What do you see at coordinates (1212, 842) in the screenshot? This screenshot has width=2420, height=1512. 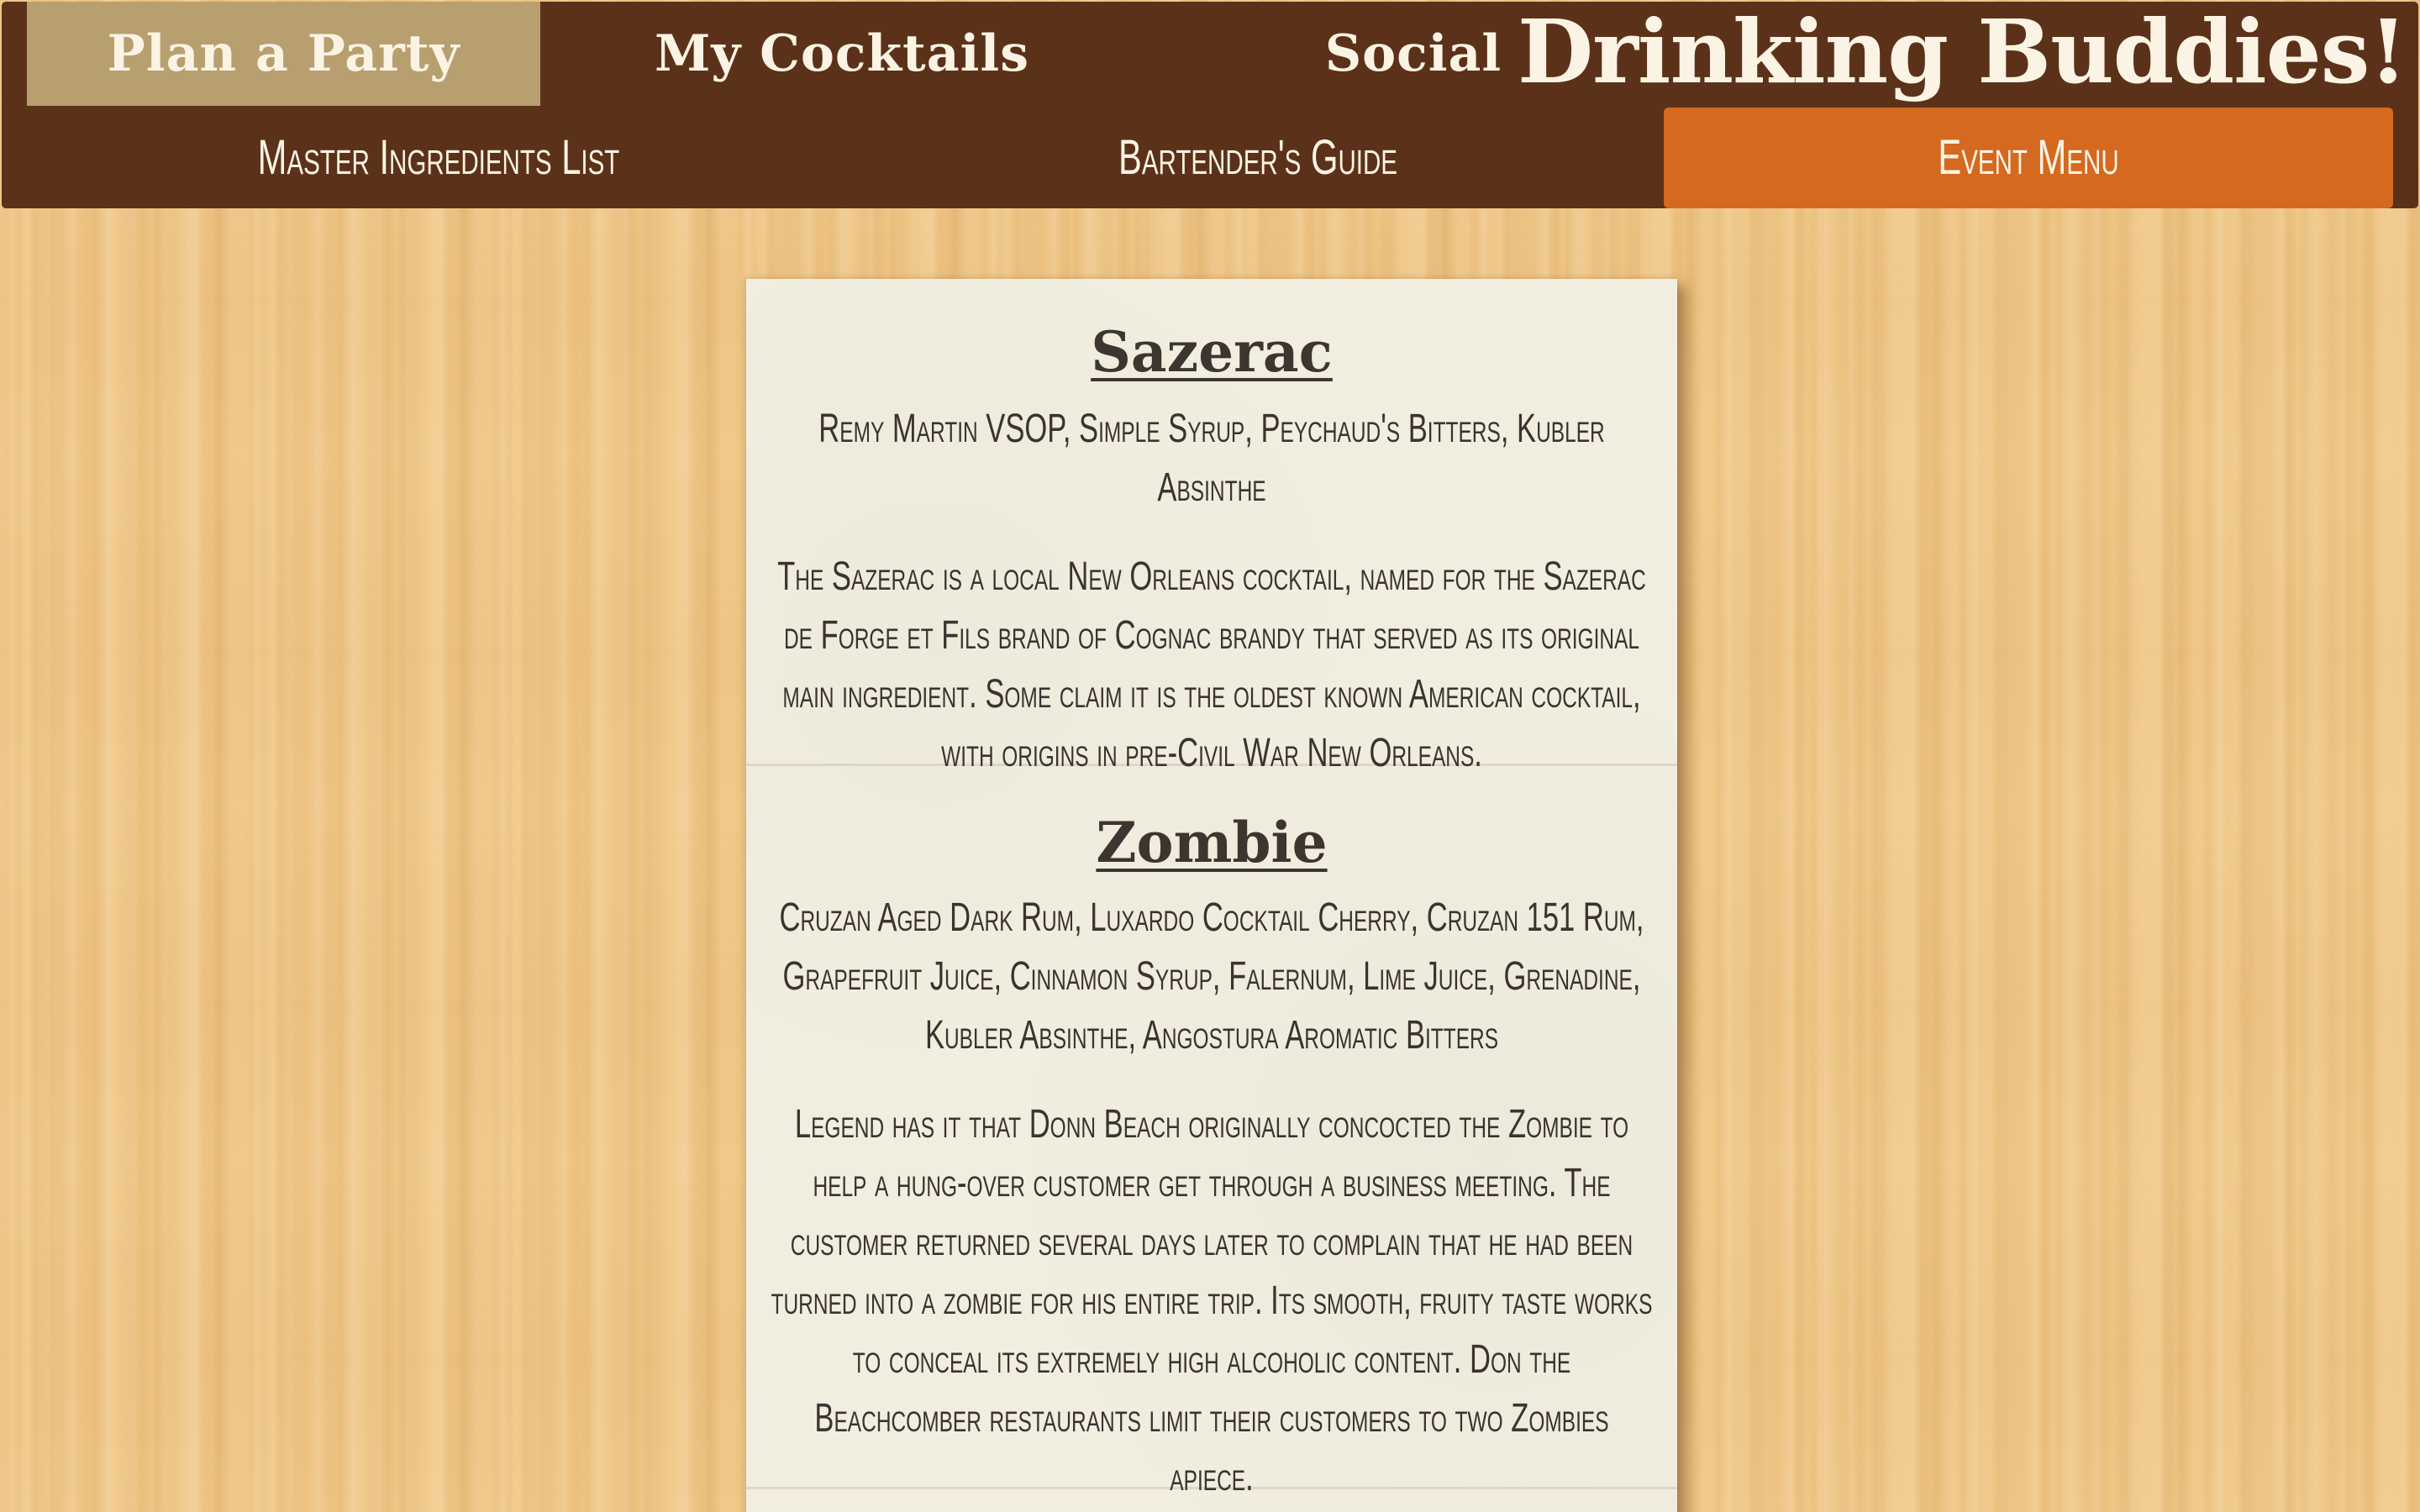 I see `drink-name: Zombie` at bounding box center [1212, 842].